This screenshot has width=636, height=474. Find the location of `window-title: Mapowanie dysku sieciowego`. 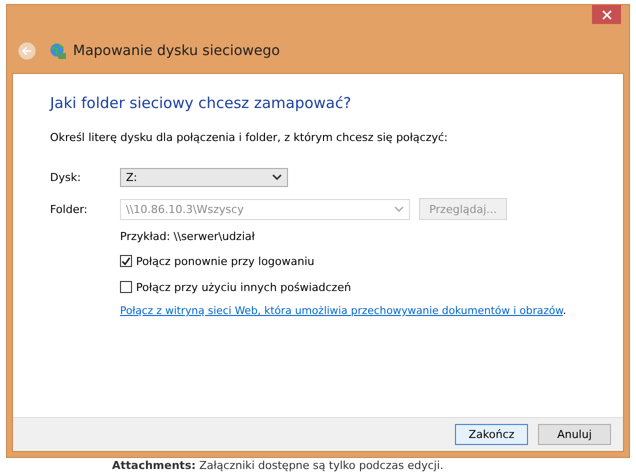

window-title: Mapowanie dysku sieciowego is located at coordinates (176, 51).